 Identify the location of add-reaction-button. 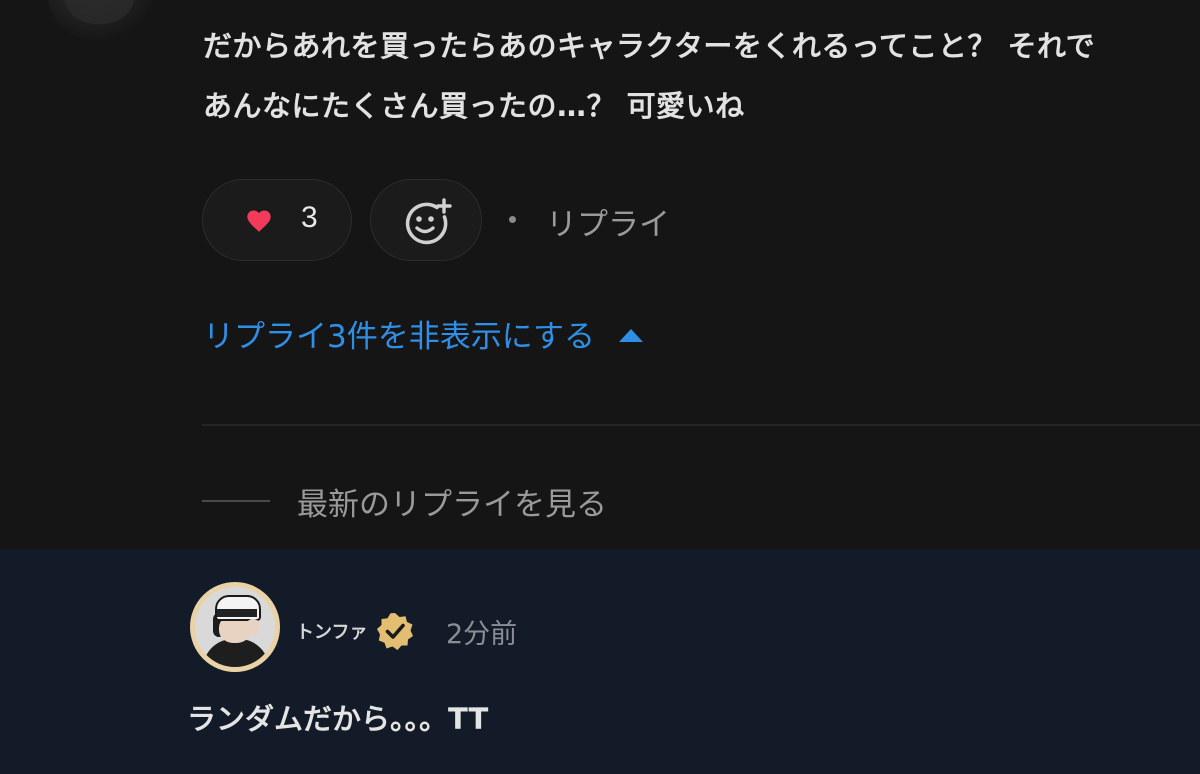
(426, 220).